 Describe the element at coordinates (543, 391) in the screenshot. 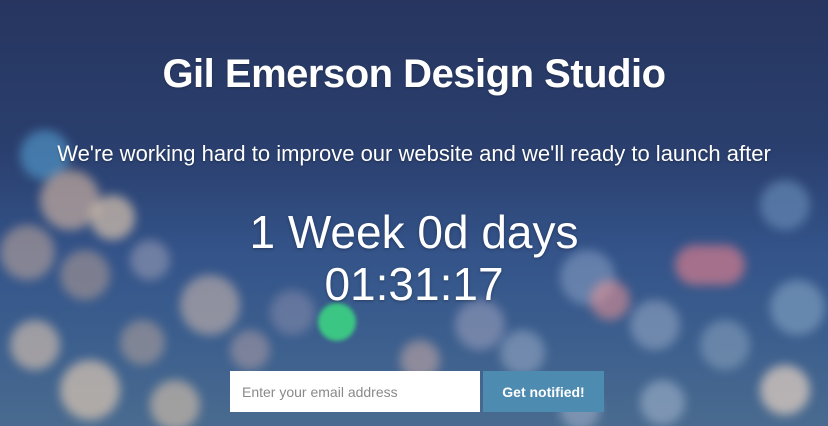

I see `get-notified-button: Get notified!` at that location.